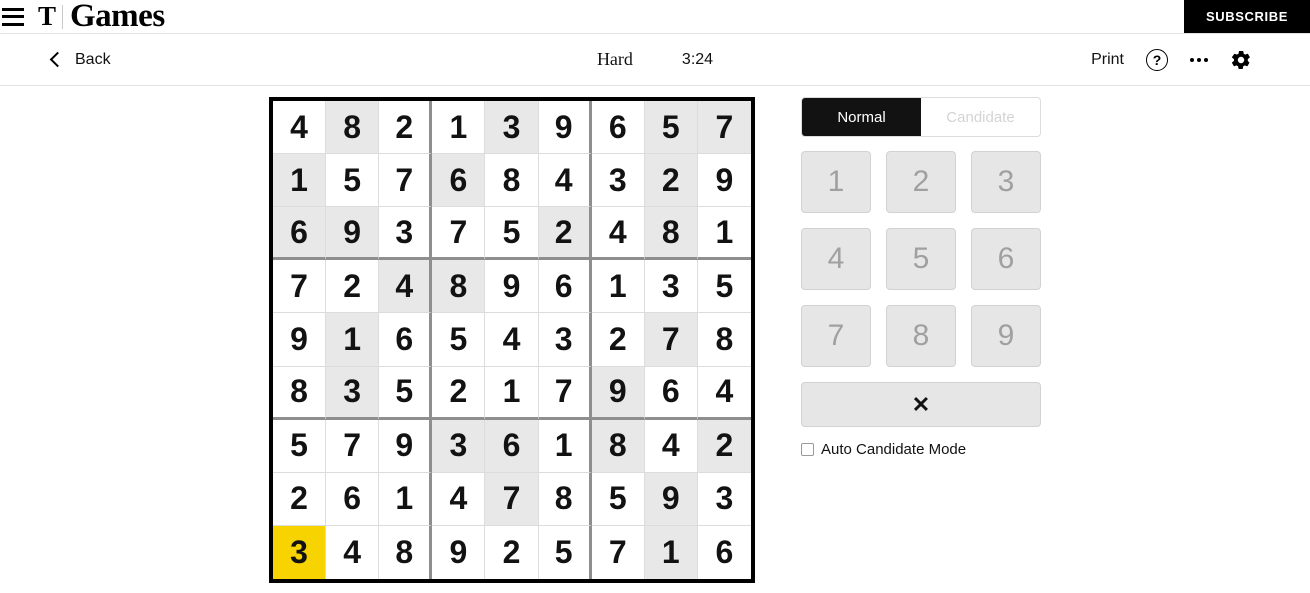 The width and height of the screenshot is (1310, 593). I want to click on sudoku-cell-r3c7: 4, so click(618, 234).